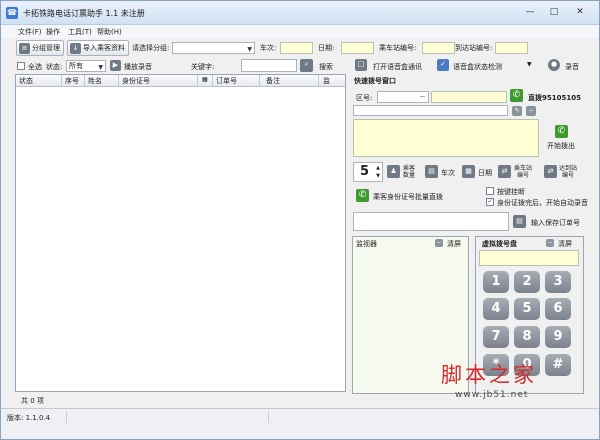  Describe the element at coordinates (496, 309) in the screenshot. I see `dial-key-4: 4` at that location.